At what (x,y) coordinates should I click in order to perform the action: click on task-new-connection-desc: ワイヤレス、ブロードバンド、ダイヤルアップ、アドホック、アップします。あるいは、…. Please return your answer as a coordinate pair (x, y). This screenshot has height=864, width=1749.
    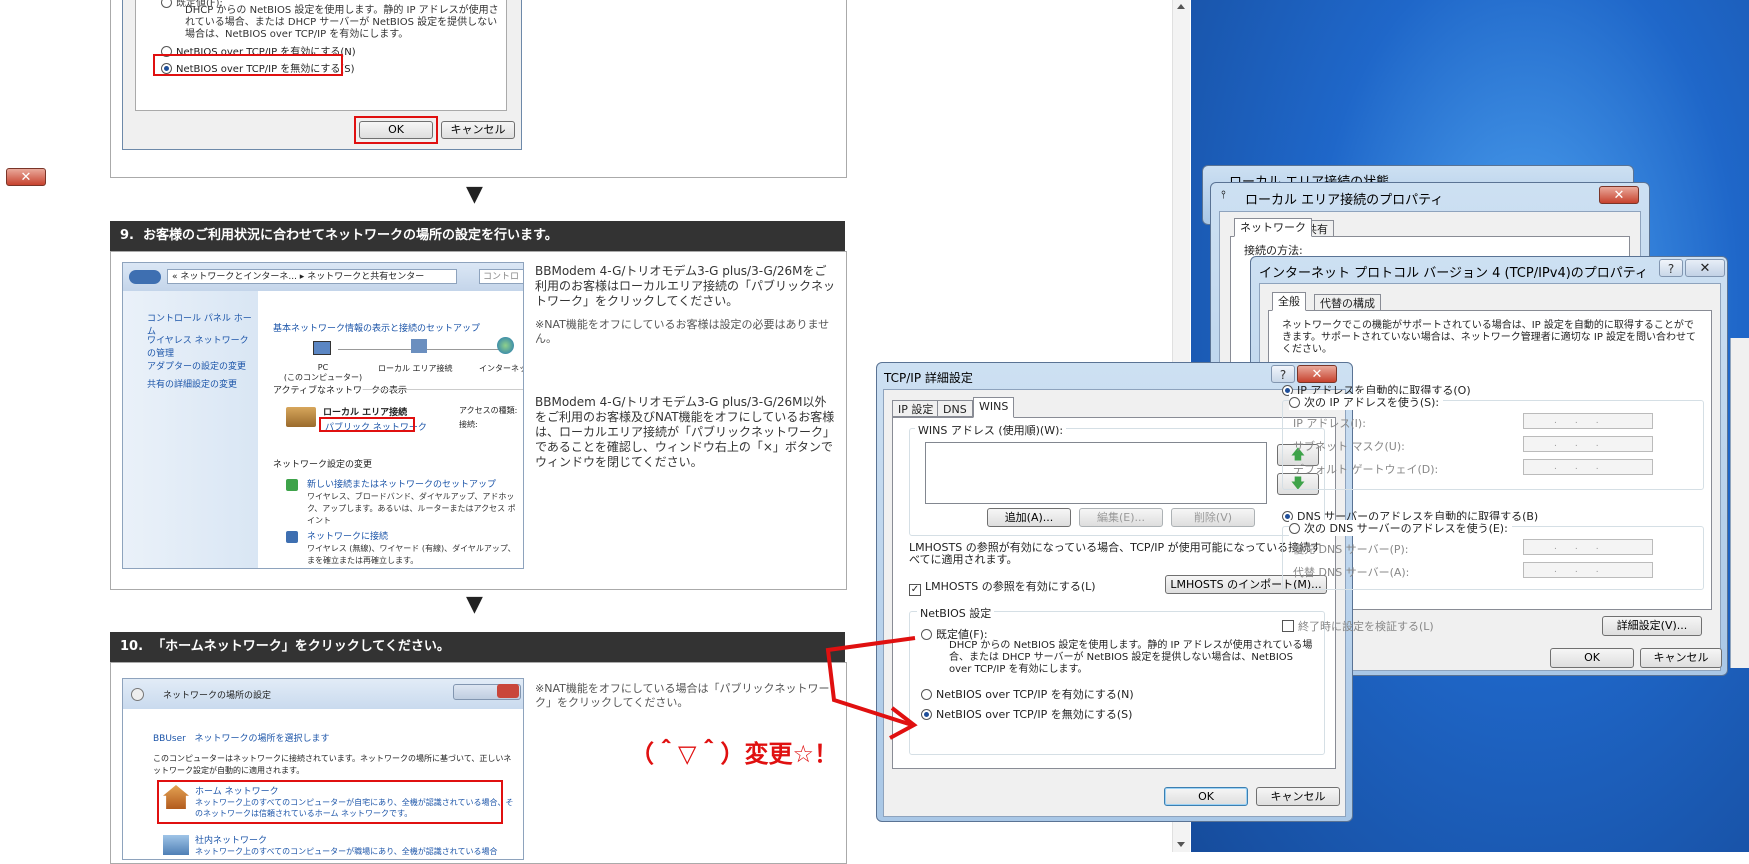
    Looking at the image, I should click on (411, 508).